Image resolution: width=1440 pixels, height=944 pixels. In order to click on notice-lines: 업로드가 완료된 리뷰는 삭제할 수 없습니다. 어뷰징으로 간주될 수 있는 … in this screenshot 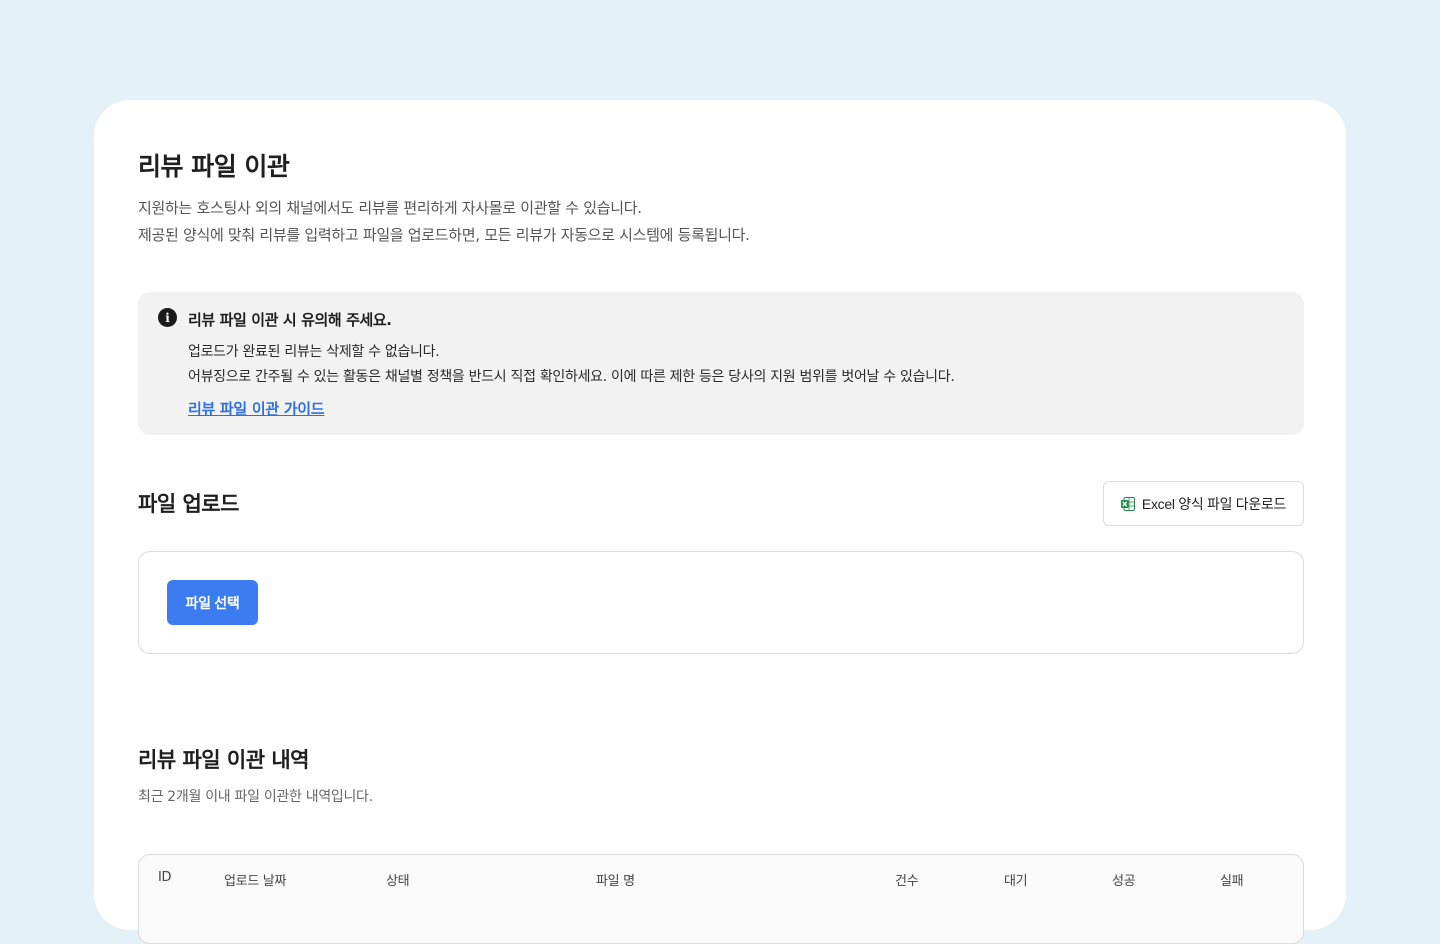, I will do `click(571, 365)`.